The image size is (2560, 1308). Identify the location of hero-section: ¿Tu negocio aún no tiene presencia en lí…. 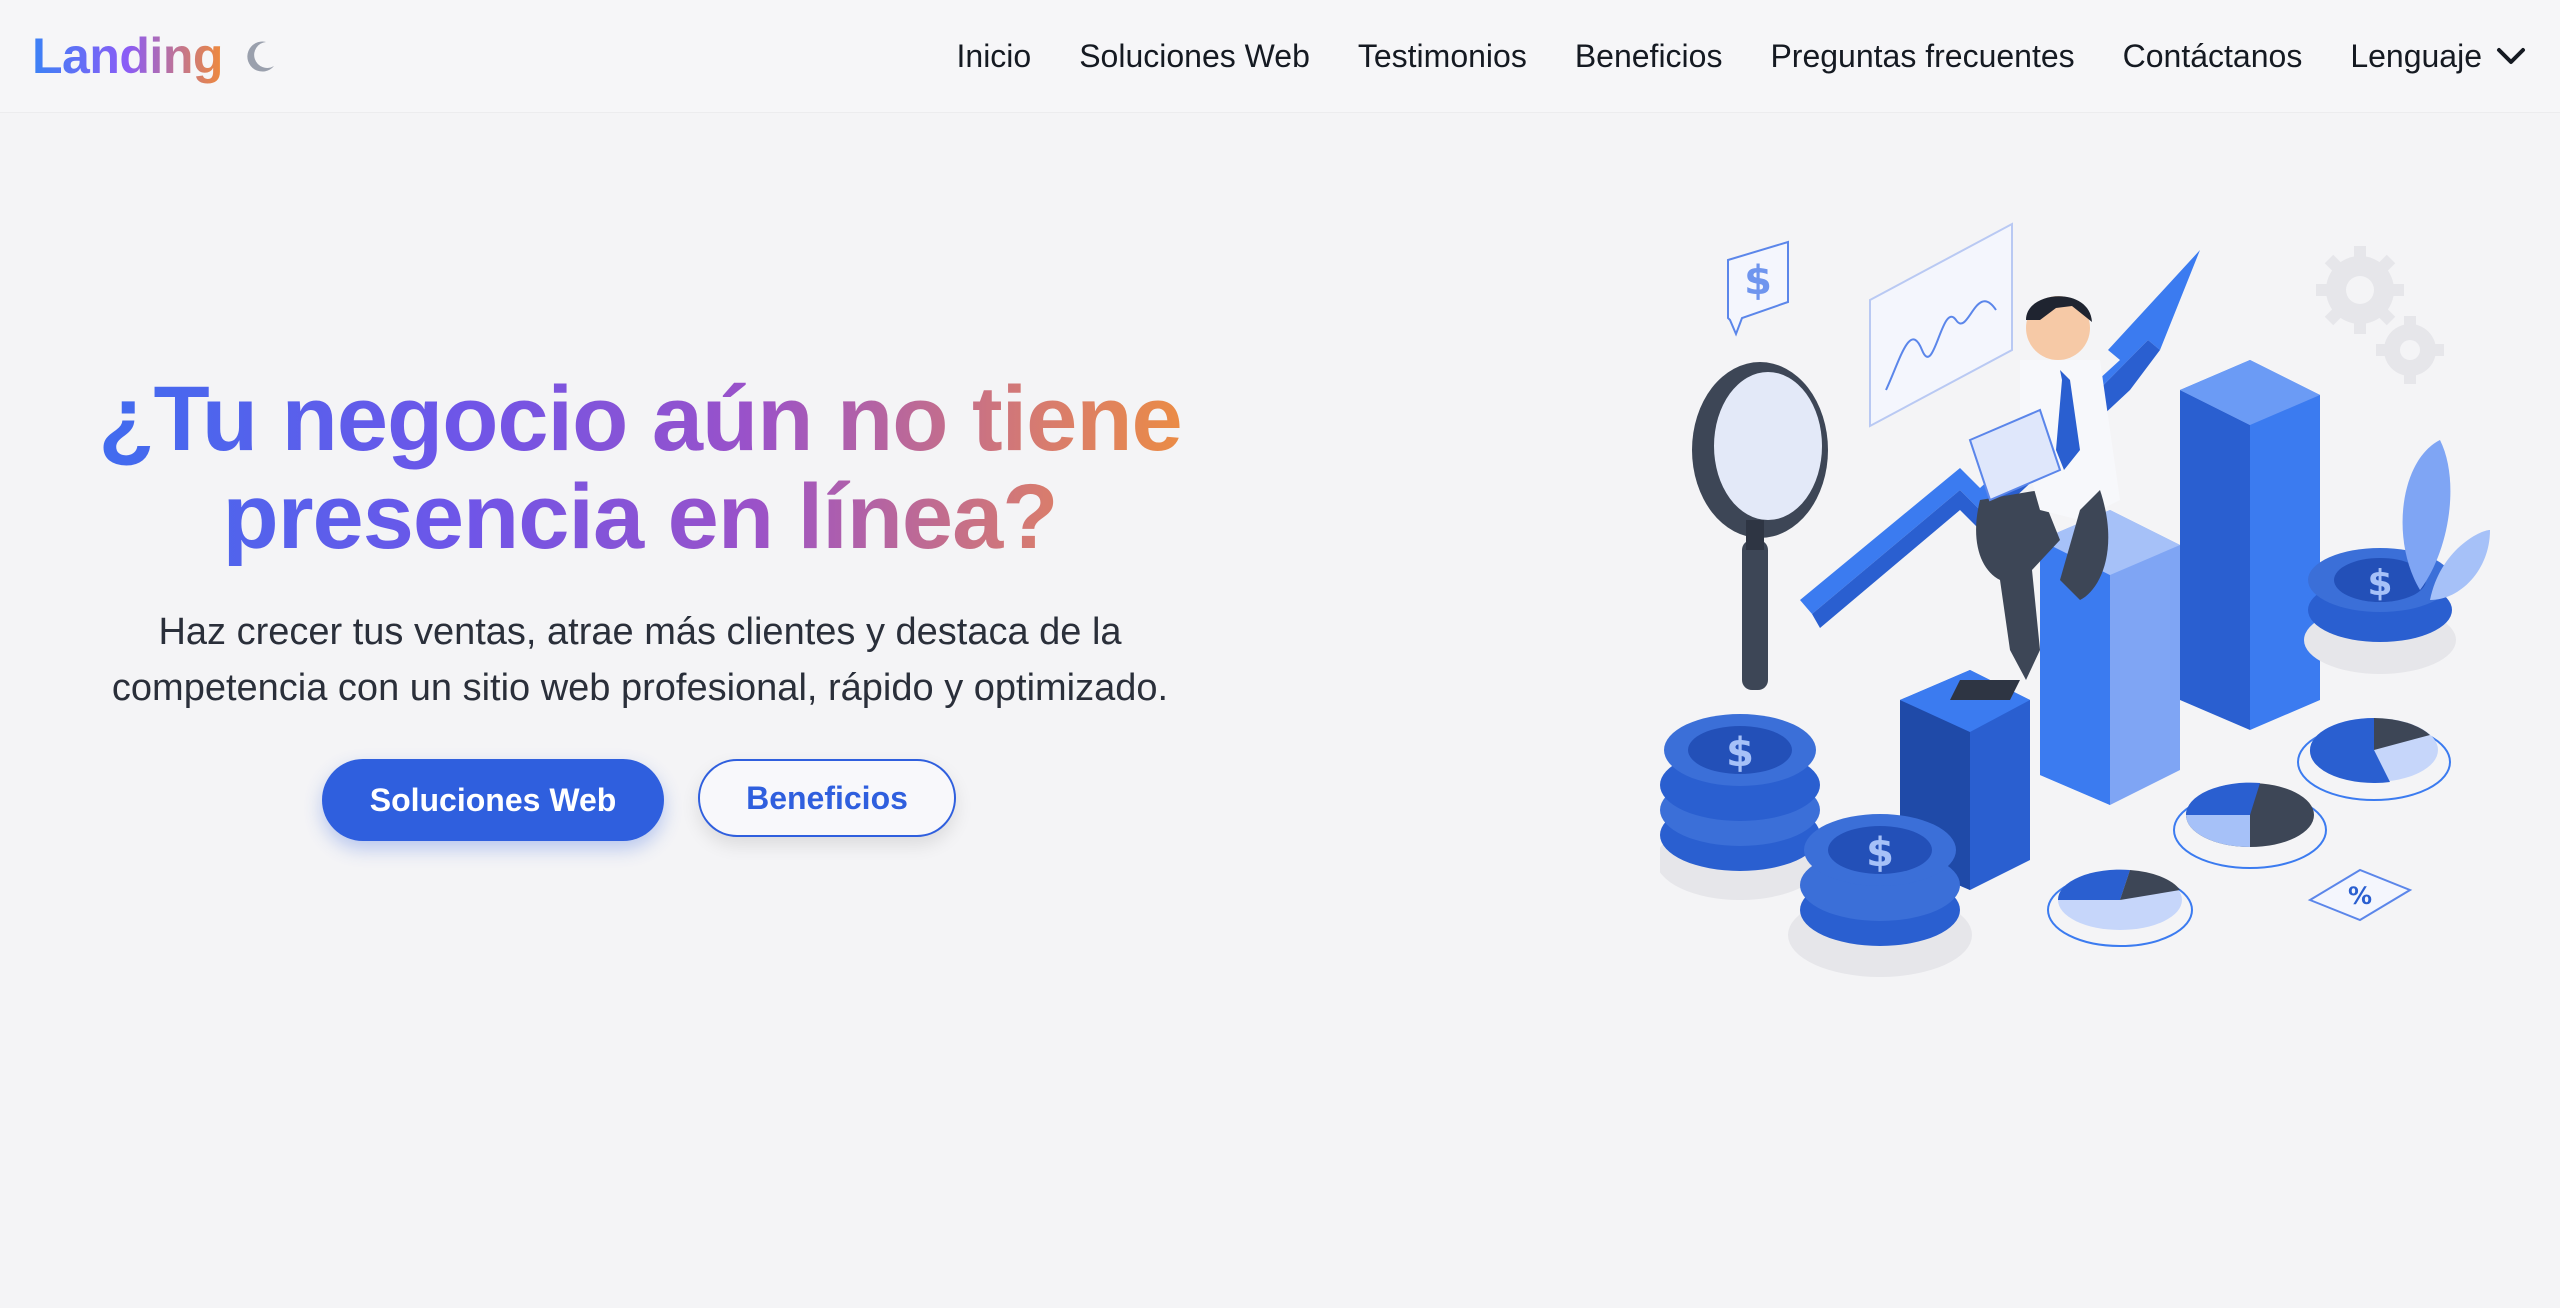
(640, 543).